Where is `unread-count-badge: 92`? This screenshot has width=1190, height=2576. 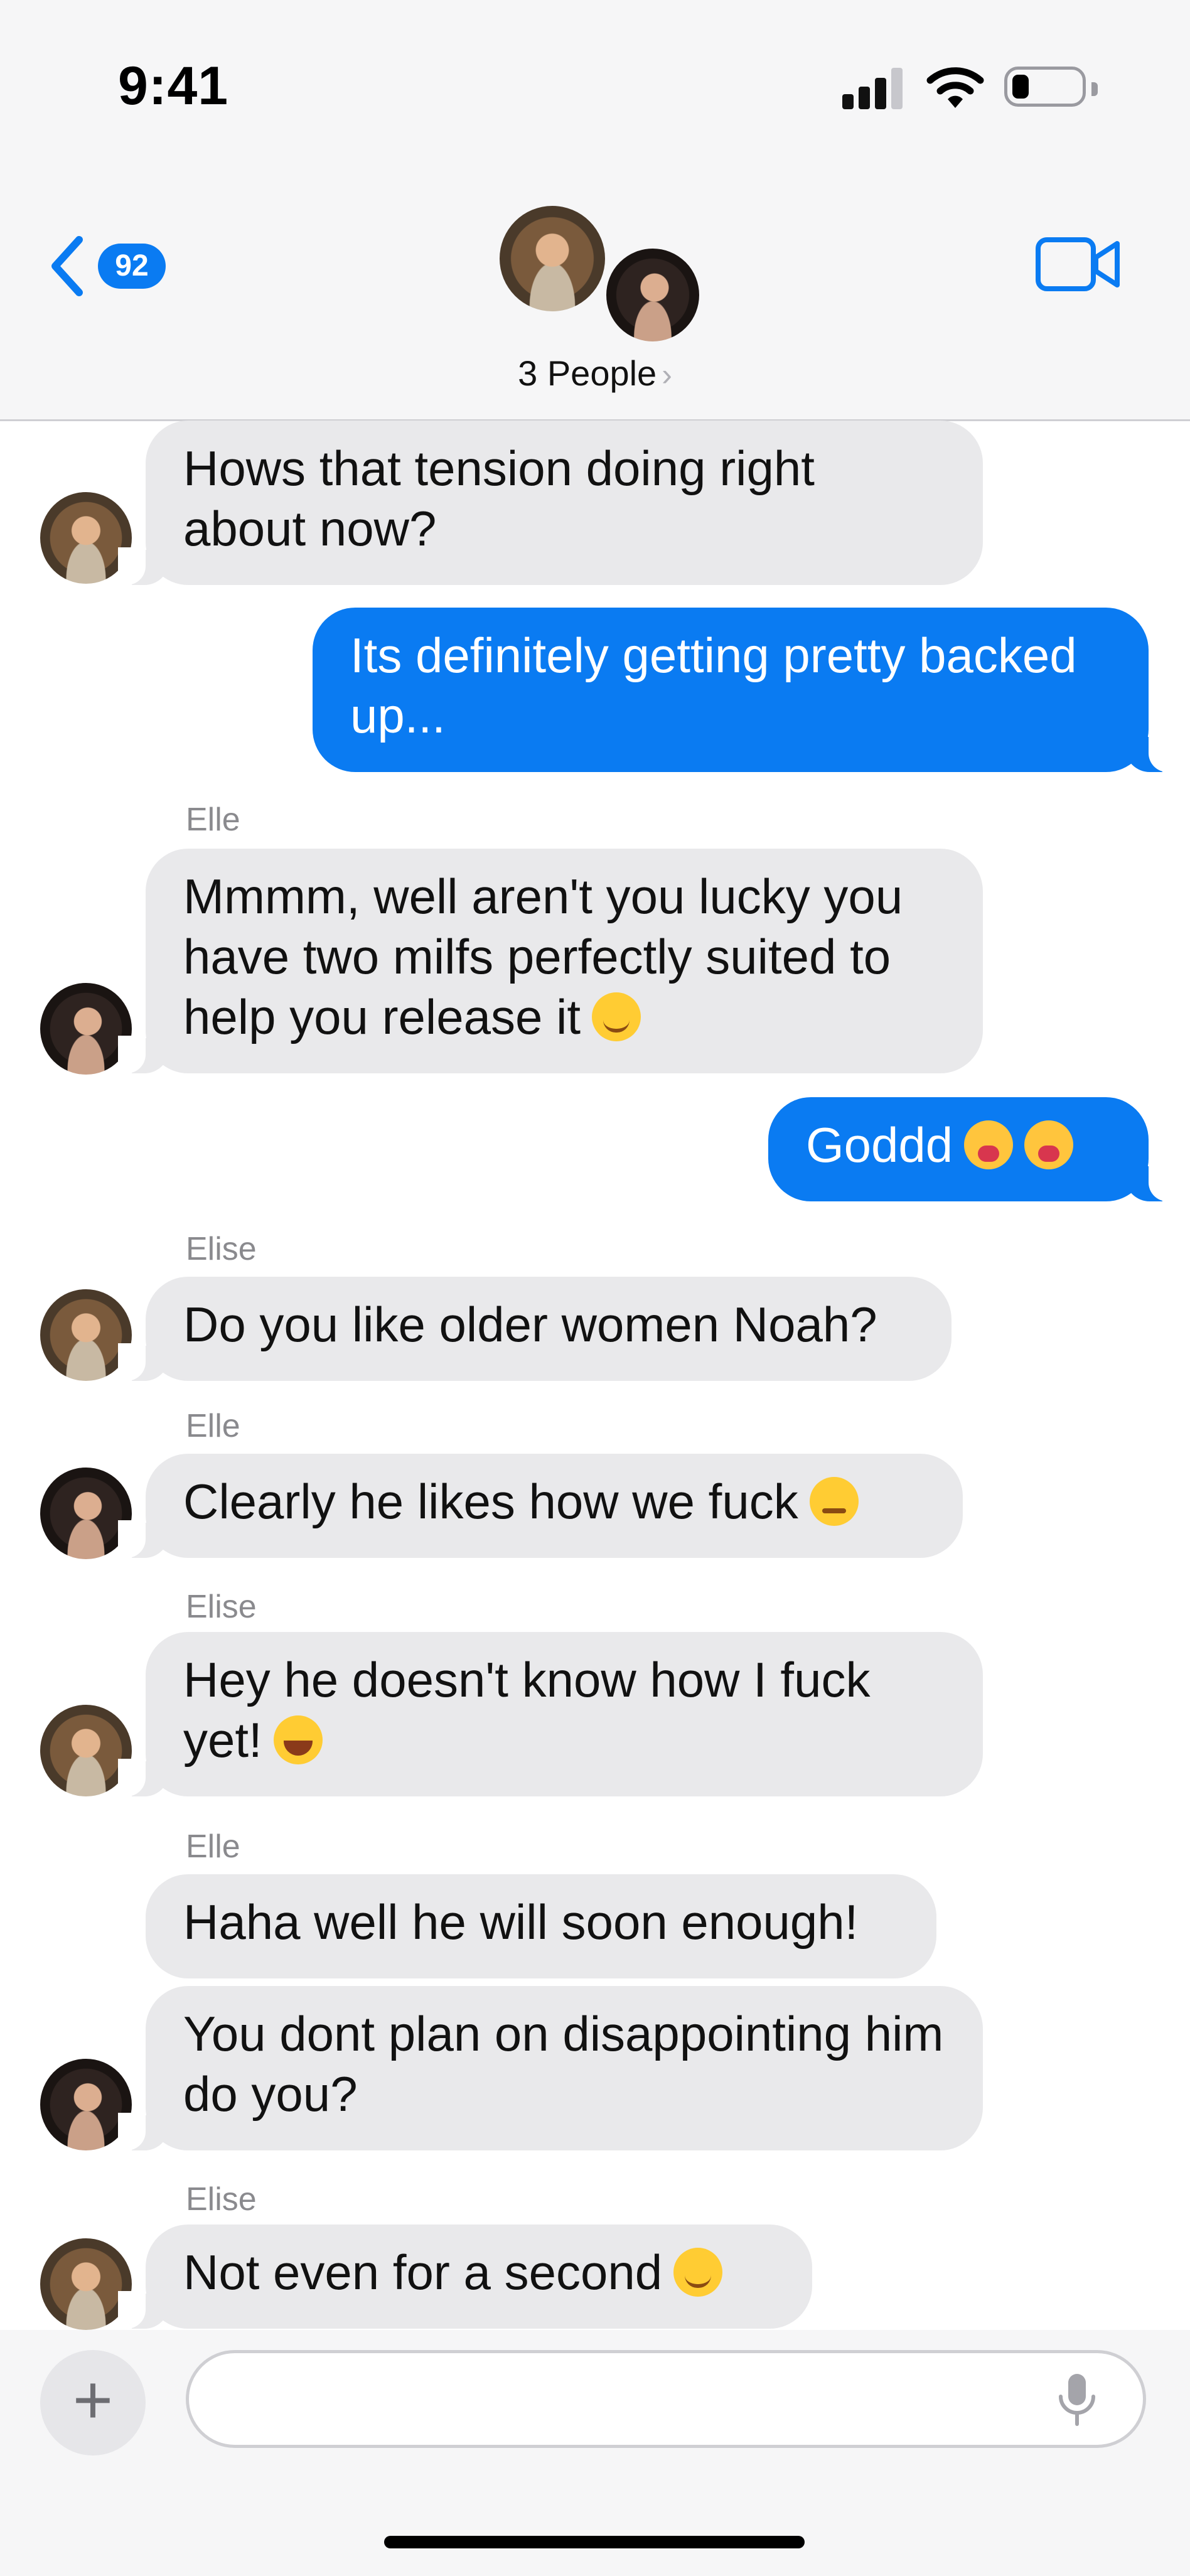 unread-count-badge: 92 is located at coordinates (132, 266).